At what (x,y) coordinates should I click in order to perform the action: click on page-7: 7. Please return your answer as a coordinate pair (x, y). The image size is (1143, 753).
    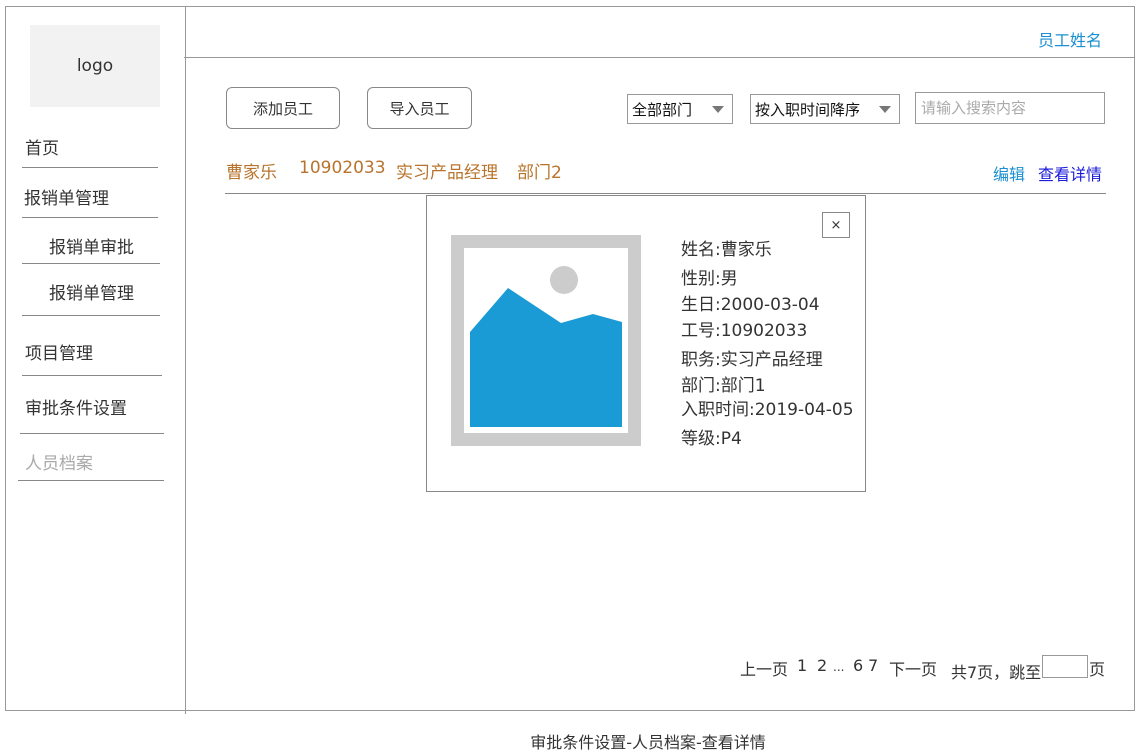
    Looking at the image, I should click on (873, 665).